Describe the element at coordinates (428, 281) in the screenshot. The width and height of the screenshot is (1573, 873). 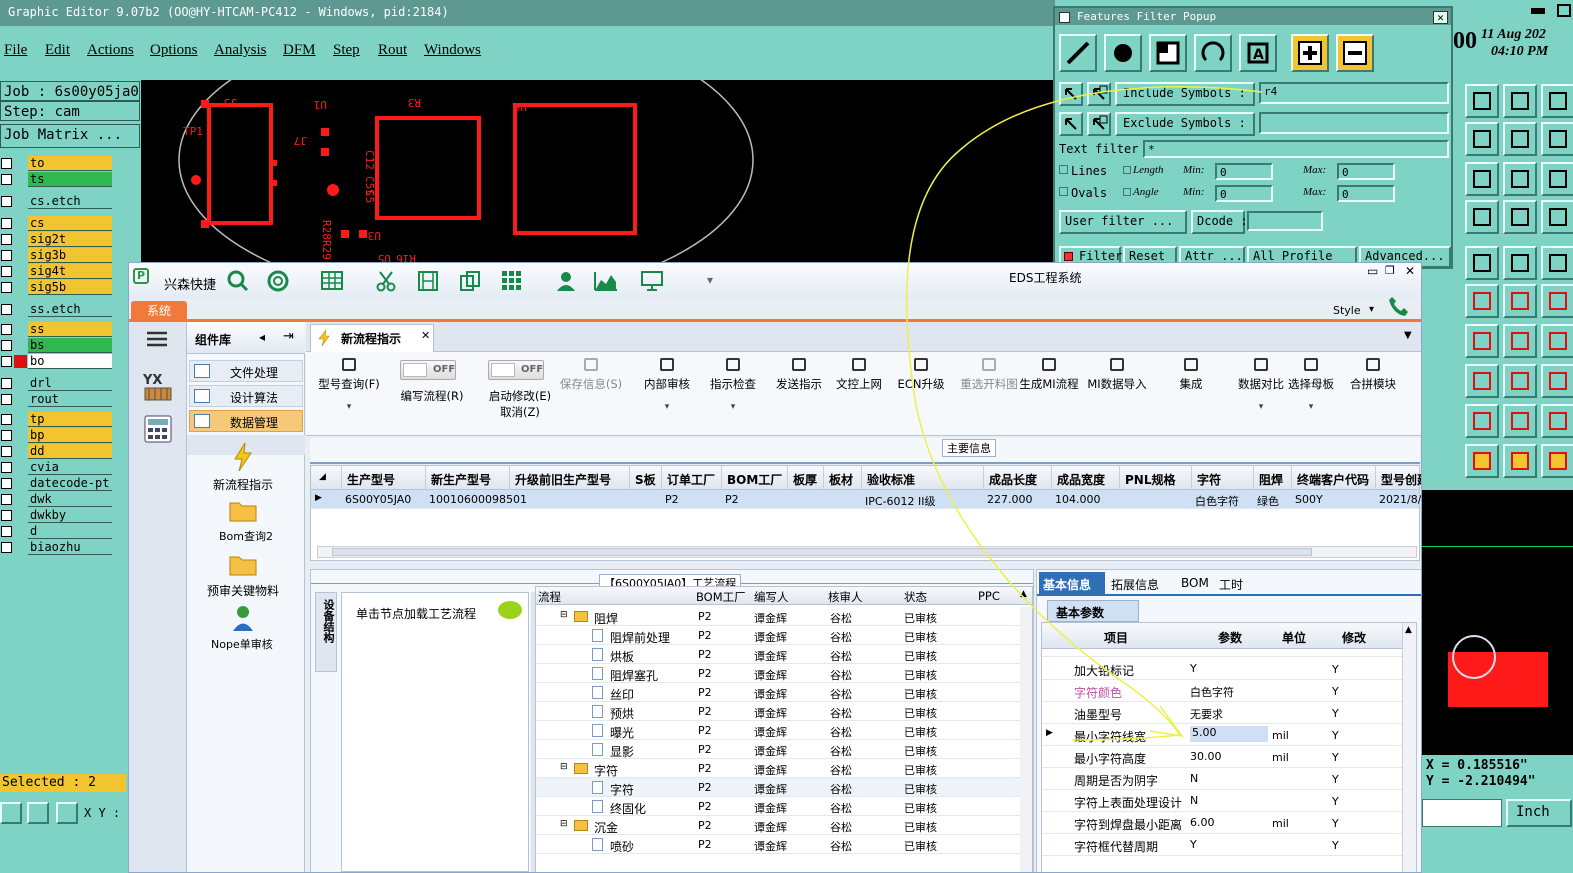
I see `film-icon` at that location.